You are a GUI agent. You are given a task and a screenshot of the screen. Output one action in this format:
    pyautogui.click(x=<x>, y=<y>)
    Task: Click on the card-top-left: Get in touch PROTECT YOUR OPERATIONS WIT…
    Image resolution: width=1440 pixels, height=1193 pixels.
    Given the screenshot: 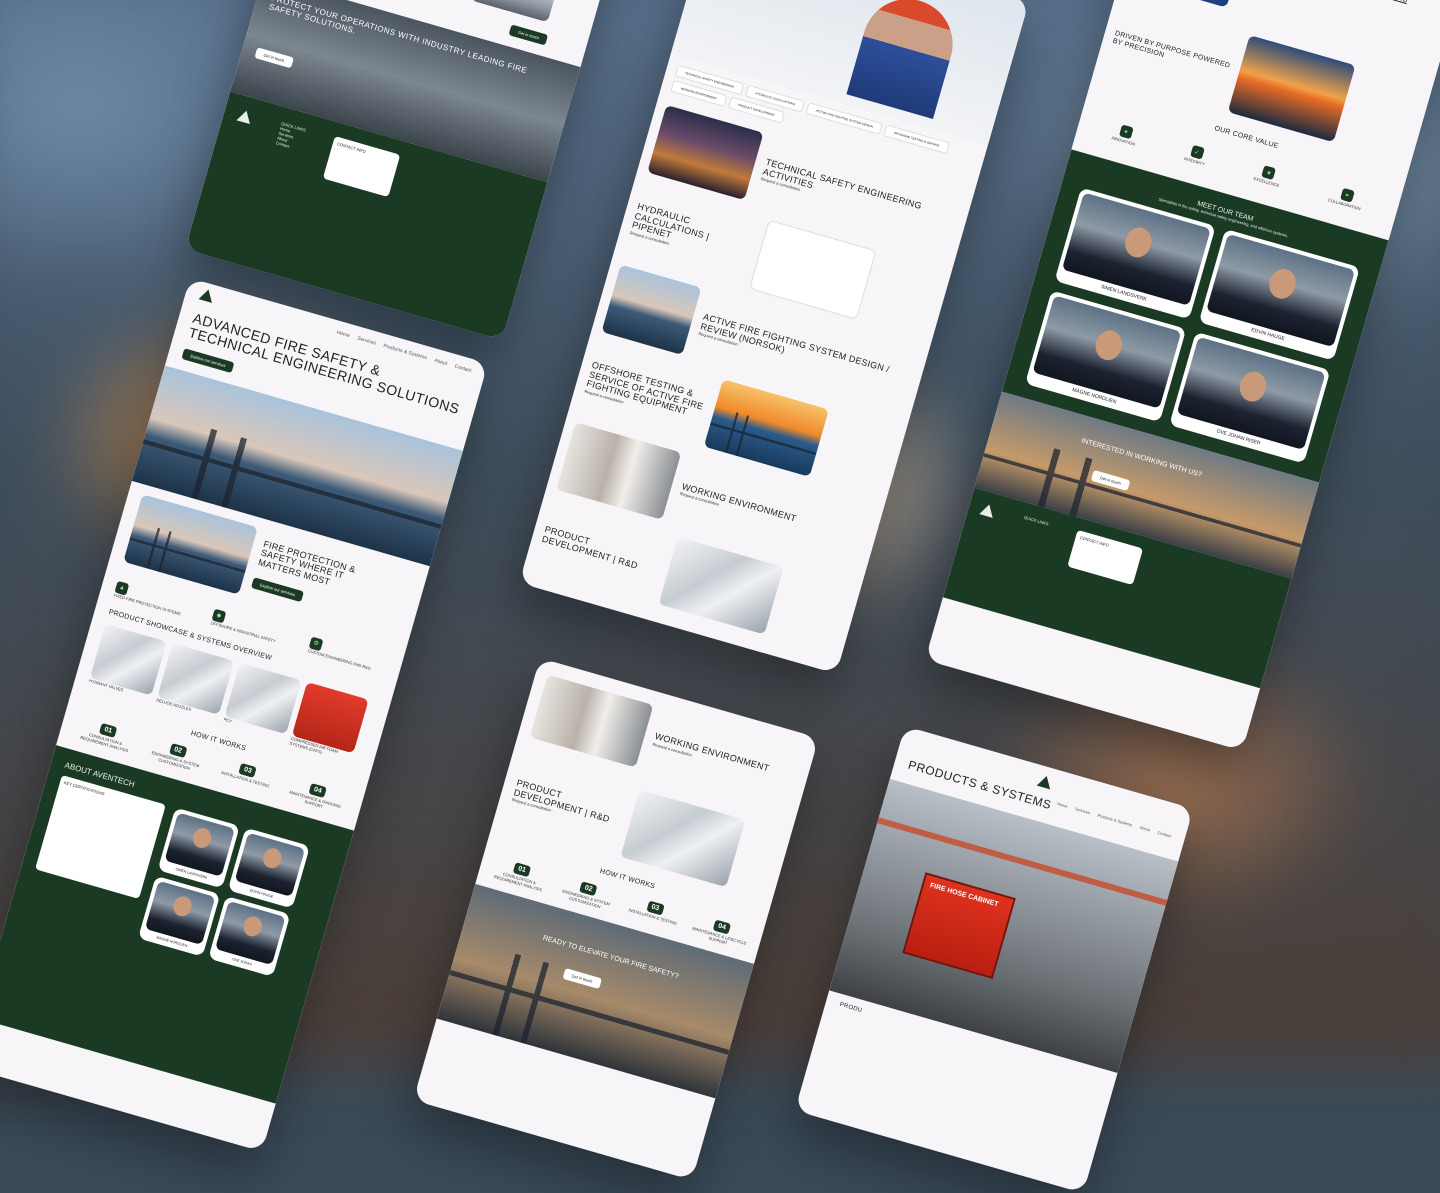 What is the action you would take?
    pyautogui.click(x=400, y=170)
    